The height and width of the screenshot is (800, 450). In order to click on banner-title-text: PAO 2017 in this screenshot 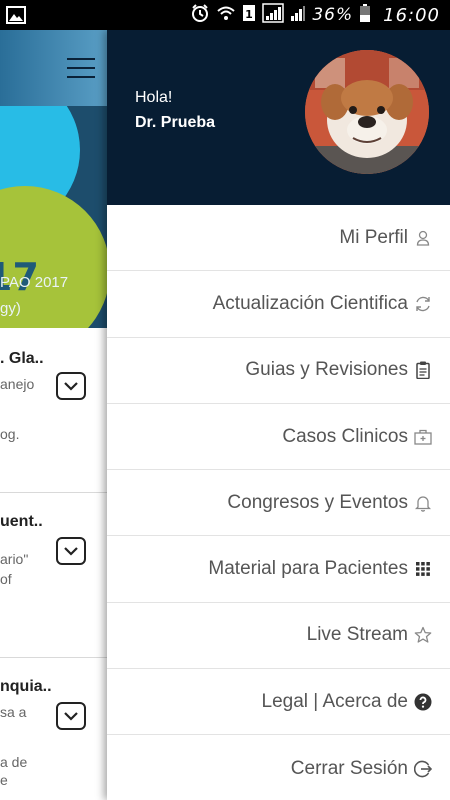, I will do `click(34, 282)`.